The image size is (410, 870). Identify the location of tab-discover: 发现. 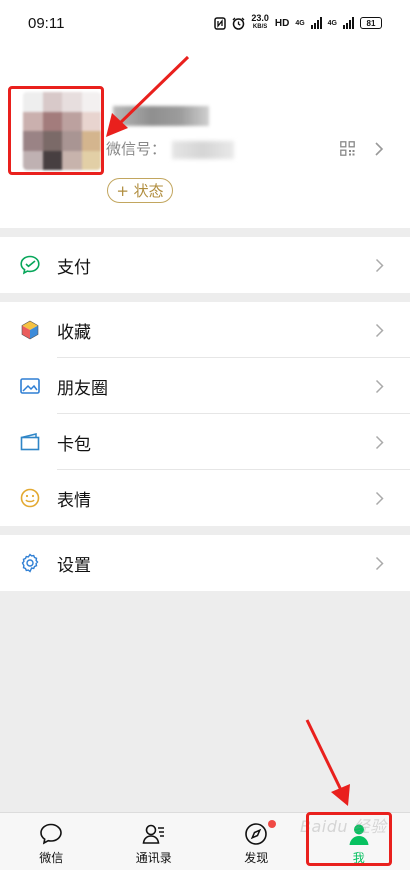
(256, 841).